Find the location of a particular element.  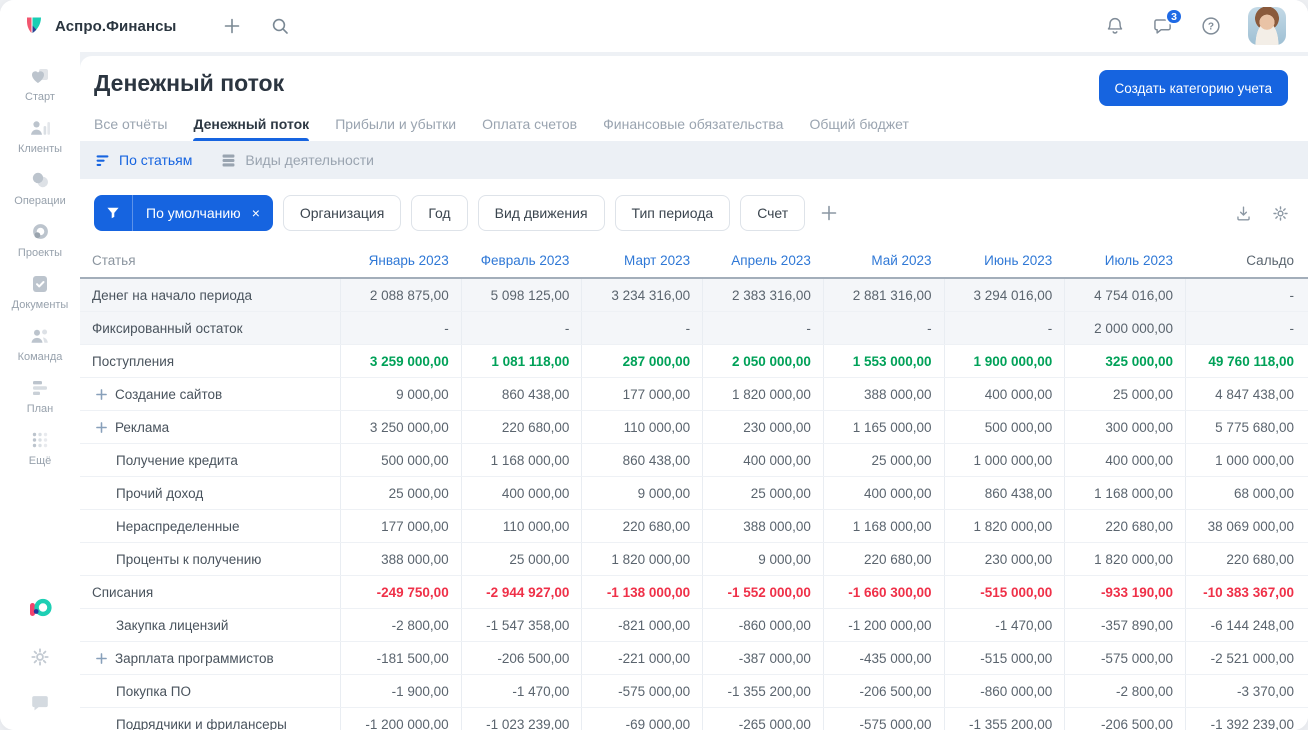

row-label: Получение кредита is located at coordinates (210, 460).